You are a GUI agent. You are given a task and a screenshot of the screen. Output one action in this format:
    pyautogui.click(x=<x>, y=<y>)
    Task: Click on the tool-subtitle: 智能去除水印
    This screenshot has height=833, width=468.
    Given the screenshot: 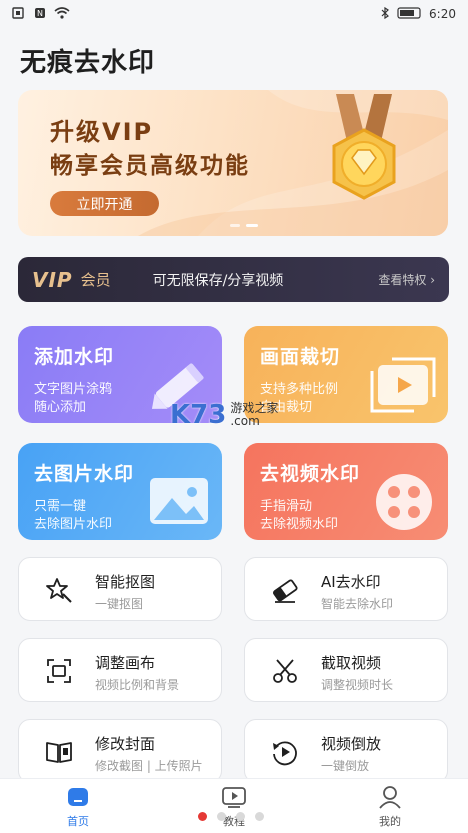 What is the action you would take?
    pyautogui.click(x=357, y=604)
    